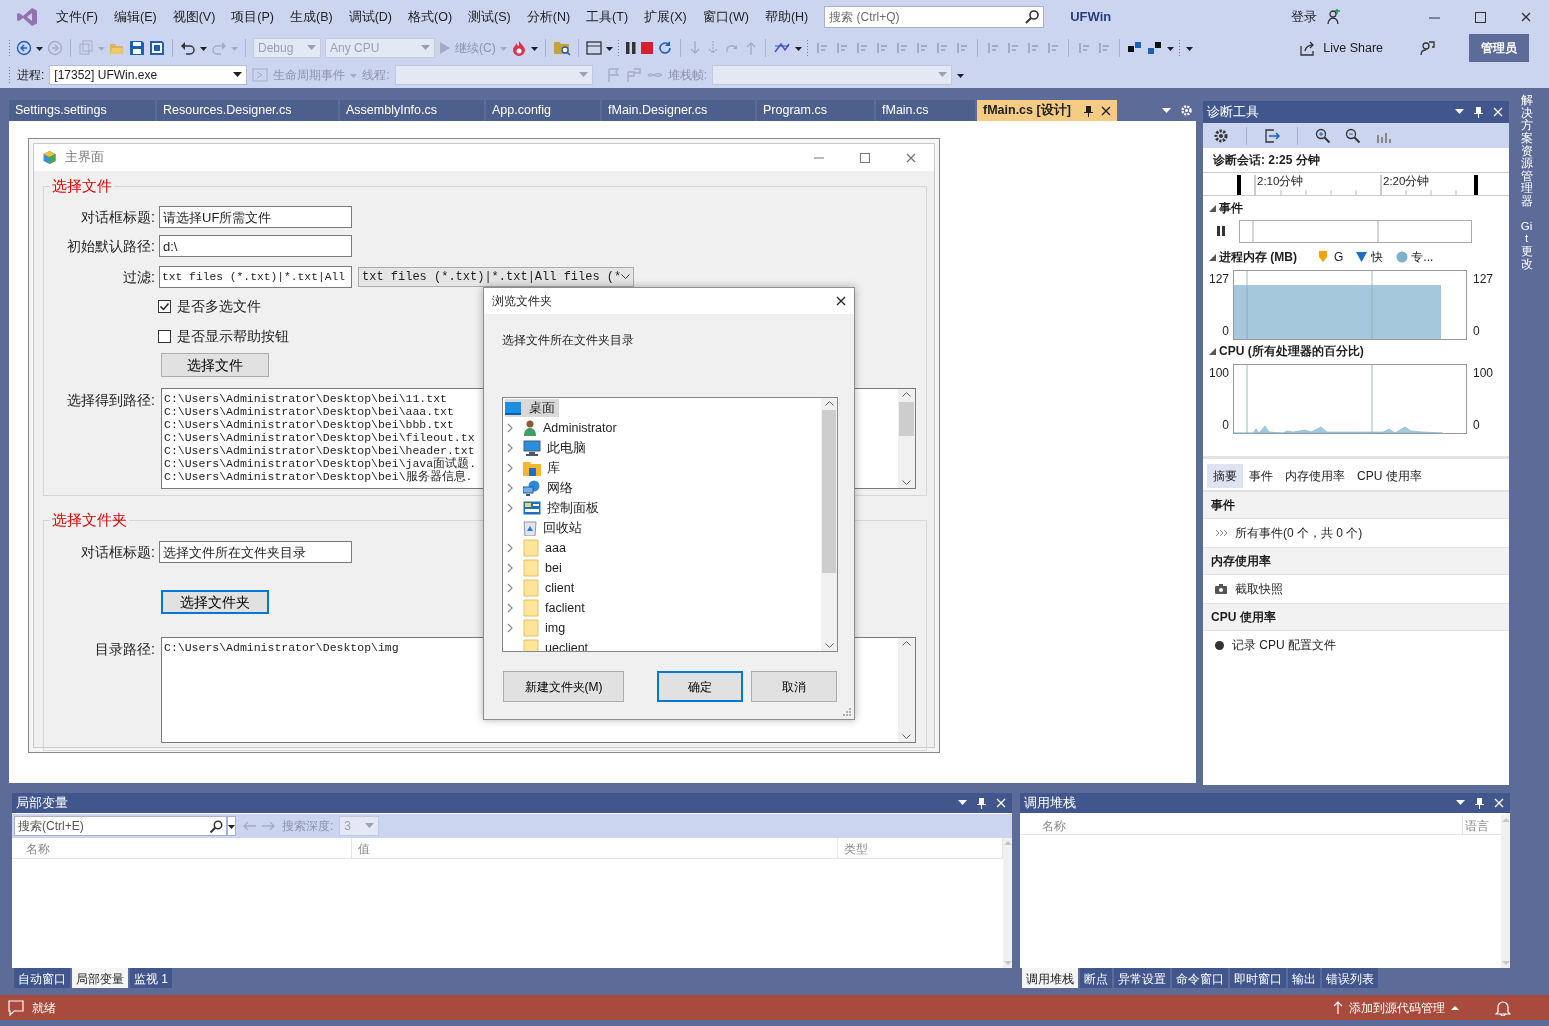 The width and height of the screenshot is (1549, 1026). Describe the element at coordinates (1406, 181) in the screenshot. I see `time-tick-label: 2:20分钟` at that location.